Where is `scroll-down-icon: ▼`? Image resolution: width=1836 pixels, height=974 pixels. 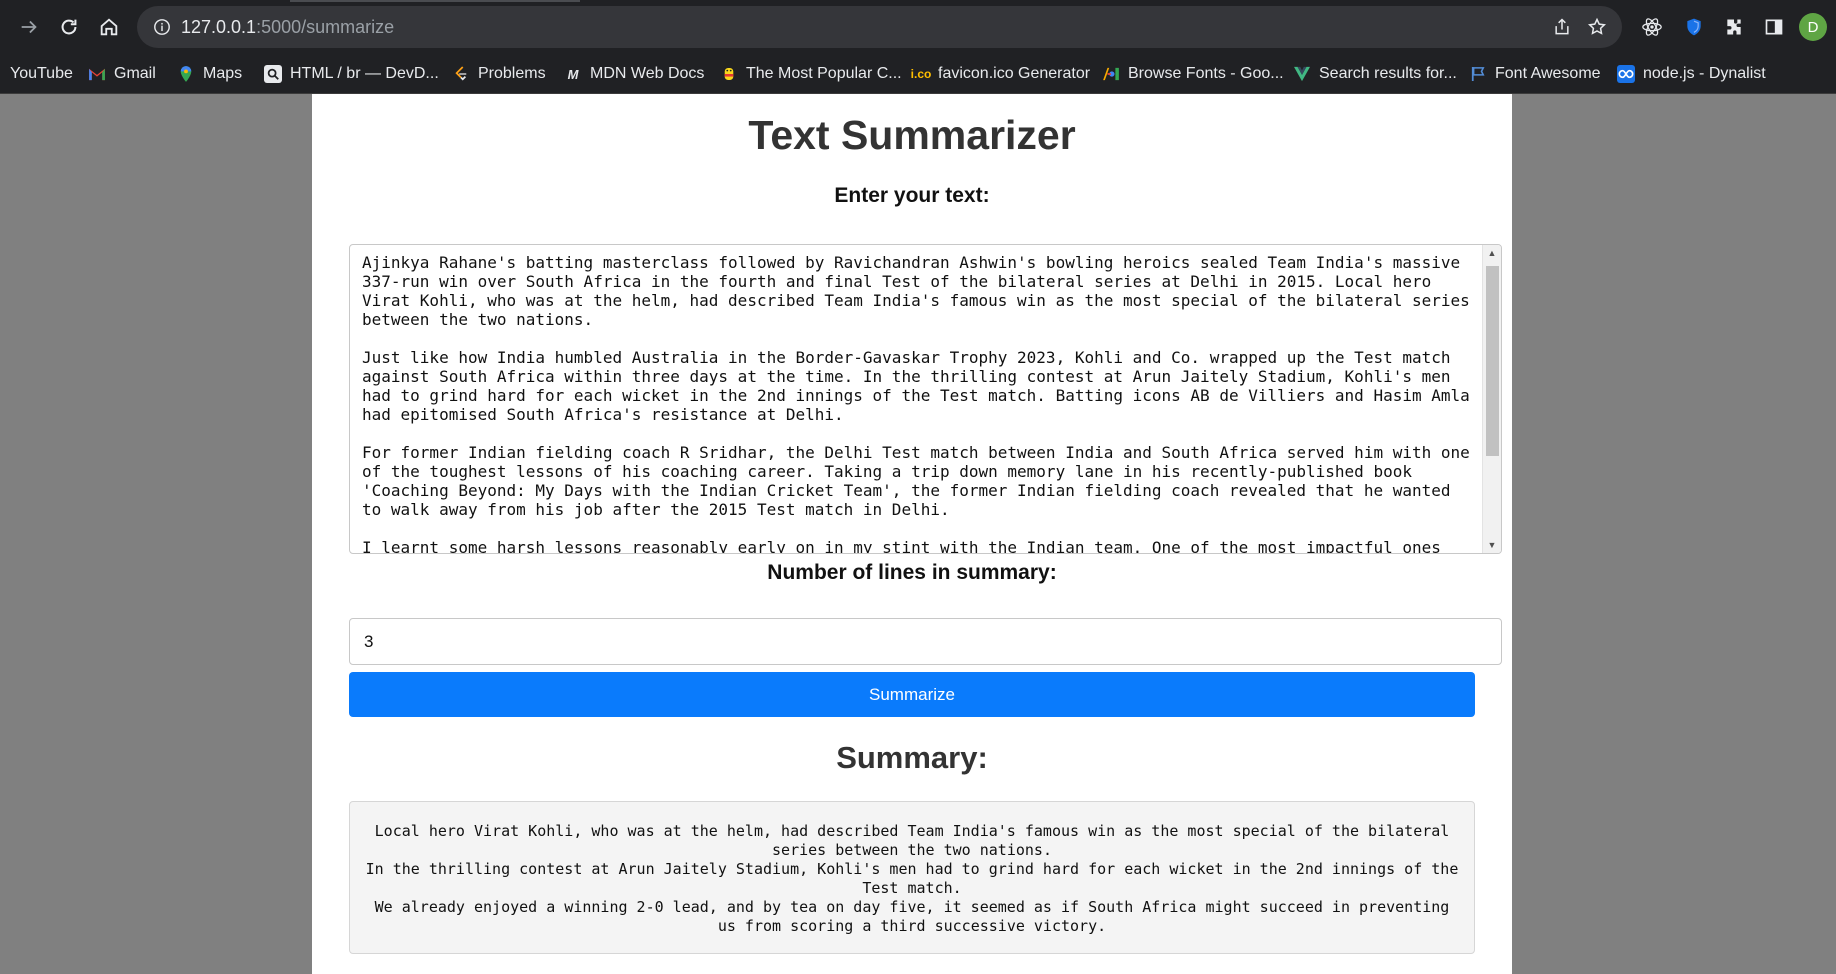
scroll-down-icon: ▼ is located at coordinates (1492, 545).